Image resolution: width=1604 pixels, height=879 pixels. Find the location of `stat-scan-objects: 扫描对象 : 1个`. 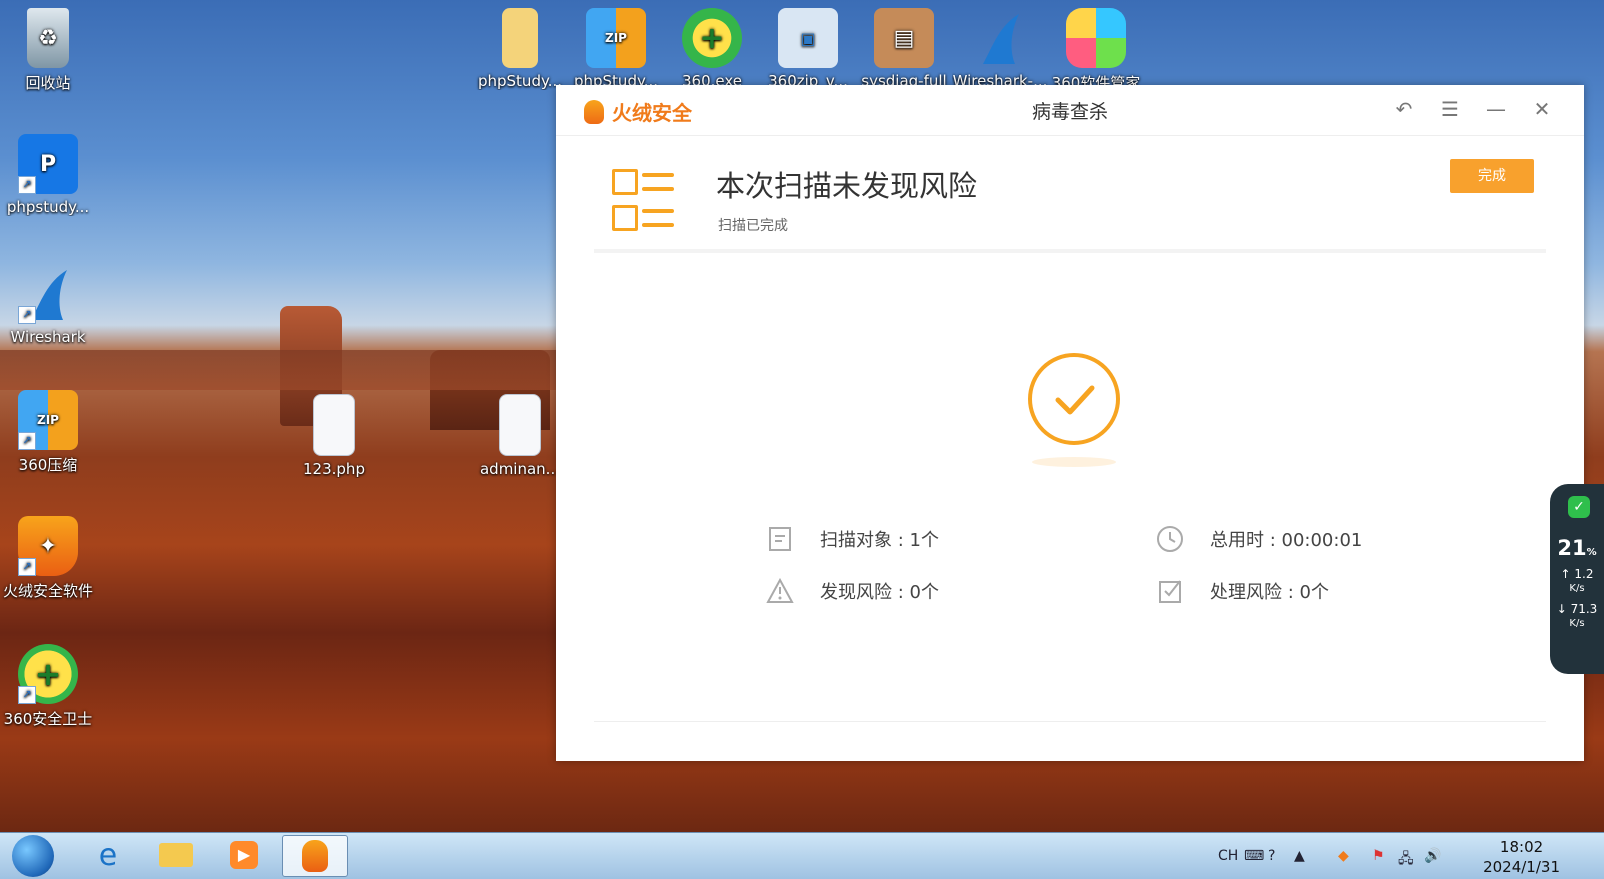

stat-scan-objects: 扫描对象 : 1个 is located at coordinates (852, 539).